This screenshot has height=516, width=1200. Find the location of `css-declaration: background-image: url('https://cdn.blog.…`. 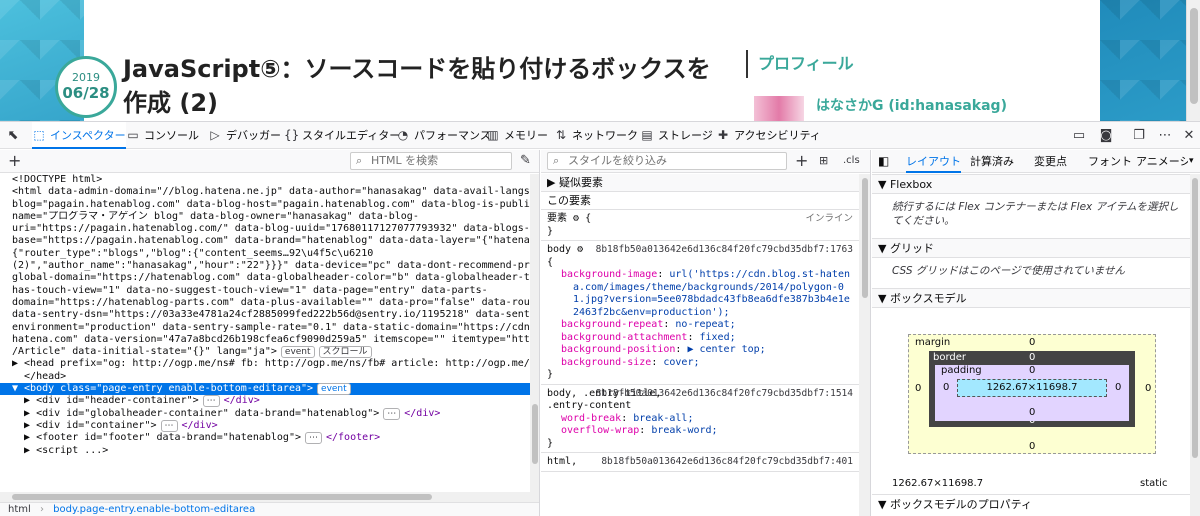

css-declaration: background-image: url('https://cdn.blog.… is located at coordinates (700, 294).